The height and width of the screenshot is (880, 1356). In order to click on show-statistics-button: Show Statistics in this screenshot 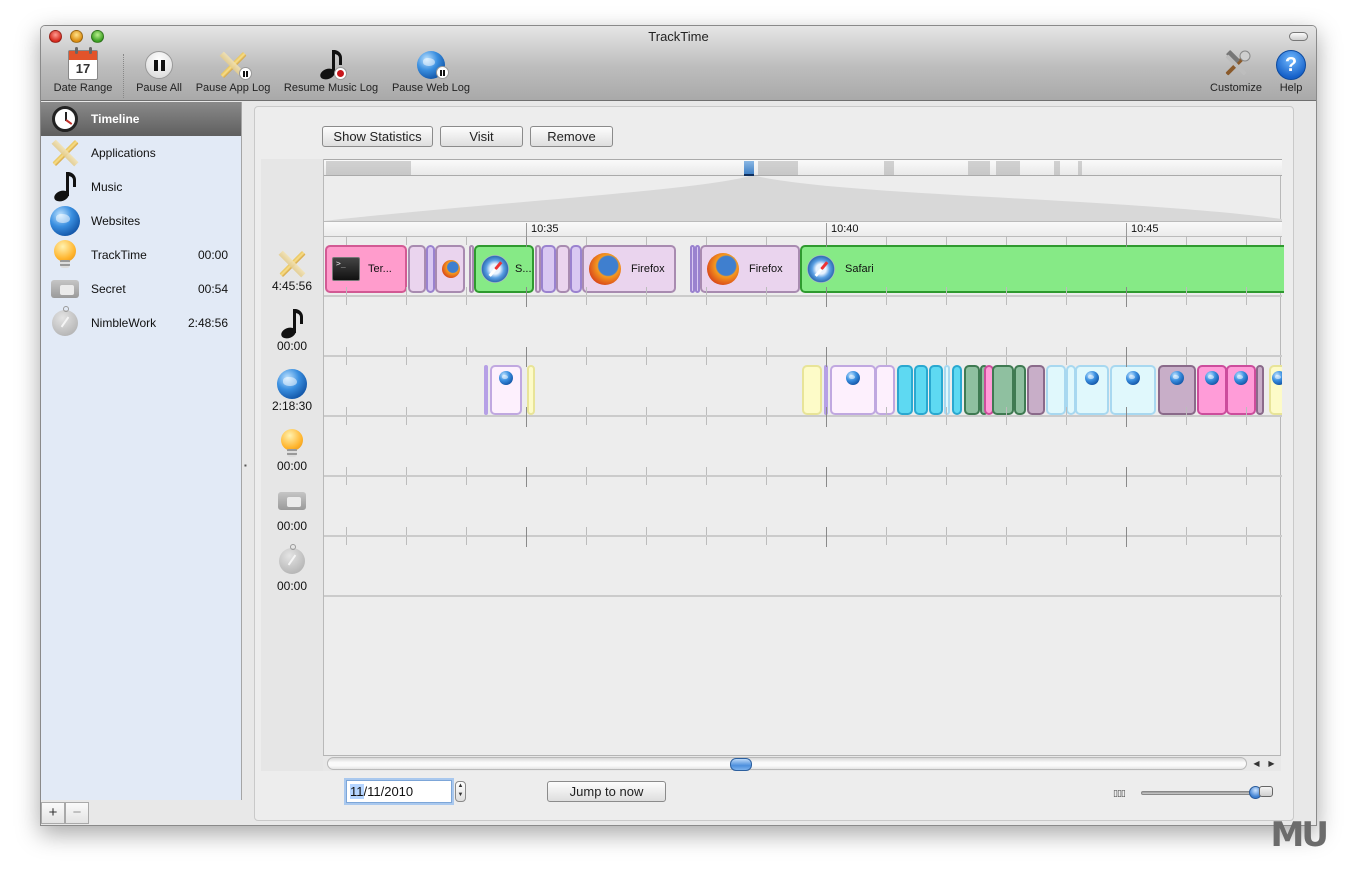, I will do `click(377, 136)`.